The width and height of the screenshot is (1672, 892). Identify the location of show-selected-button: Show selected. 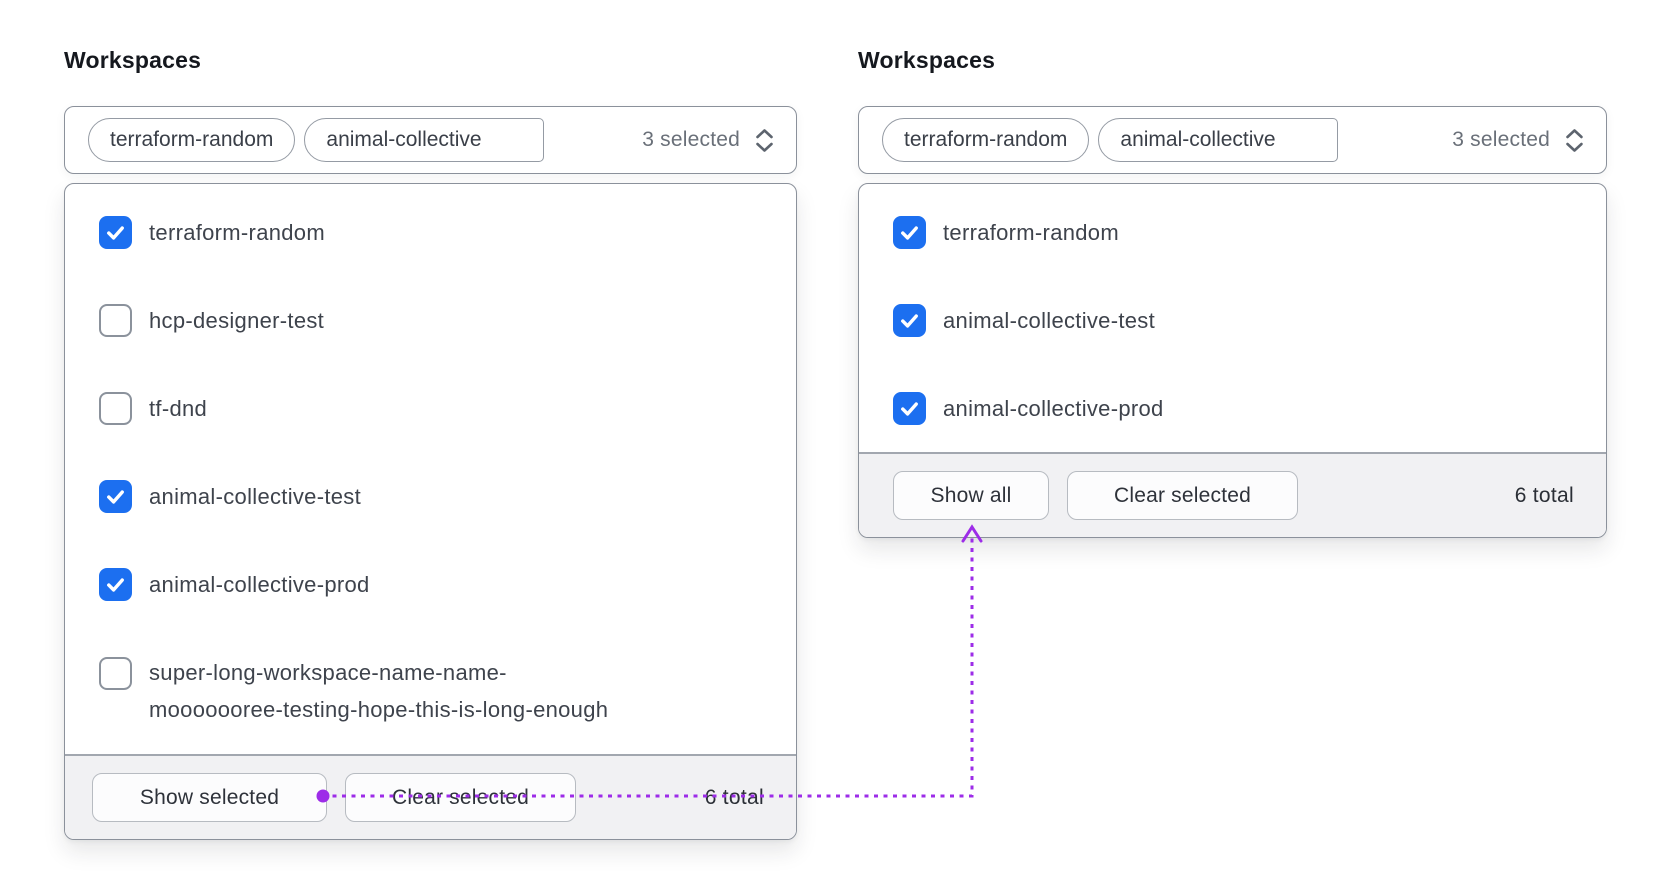
(209, 797).